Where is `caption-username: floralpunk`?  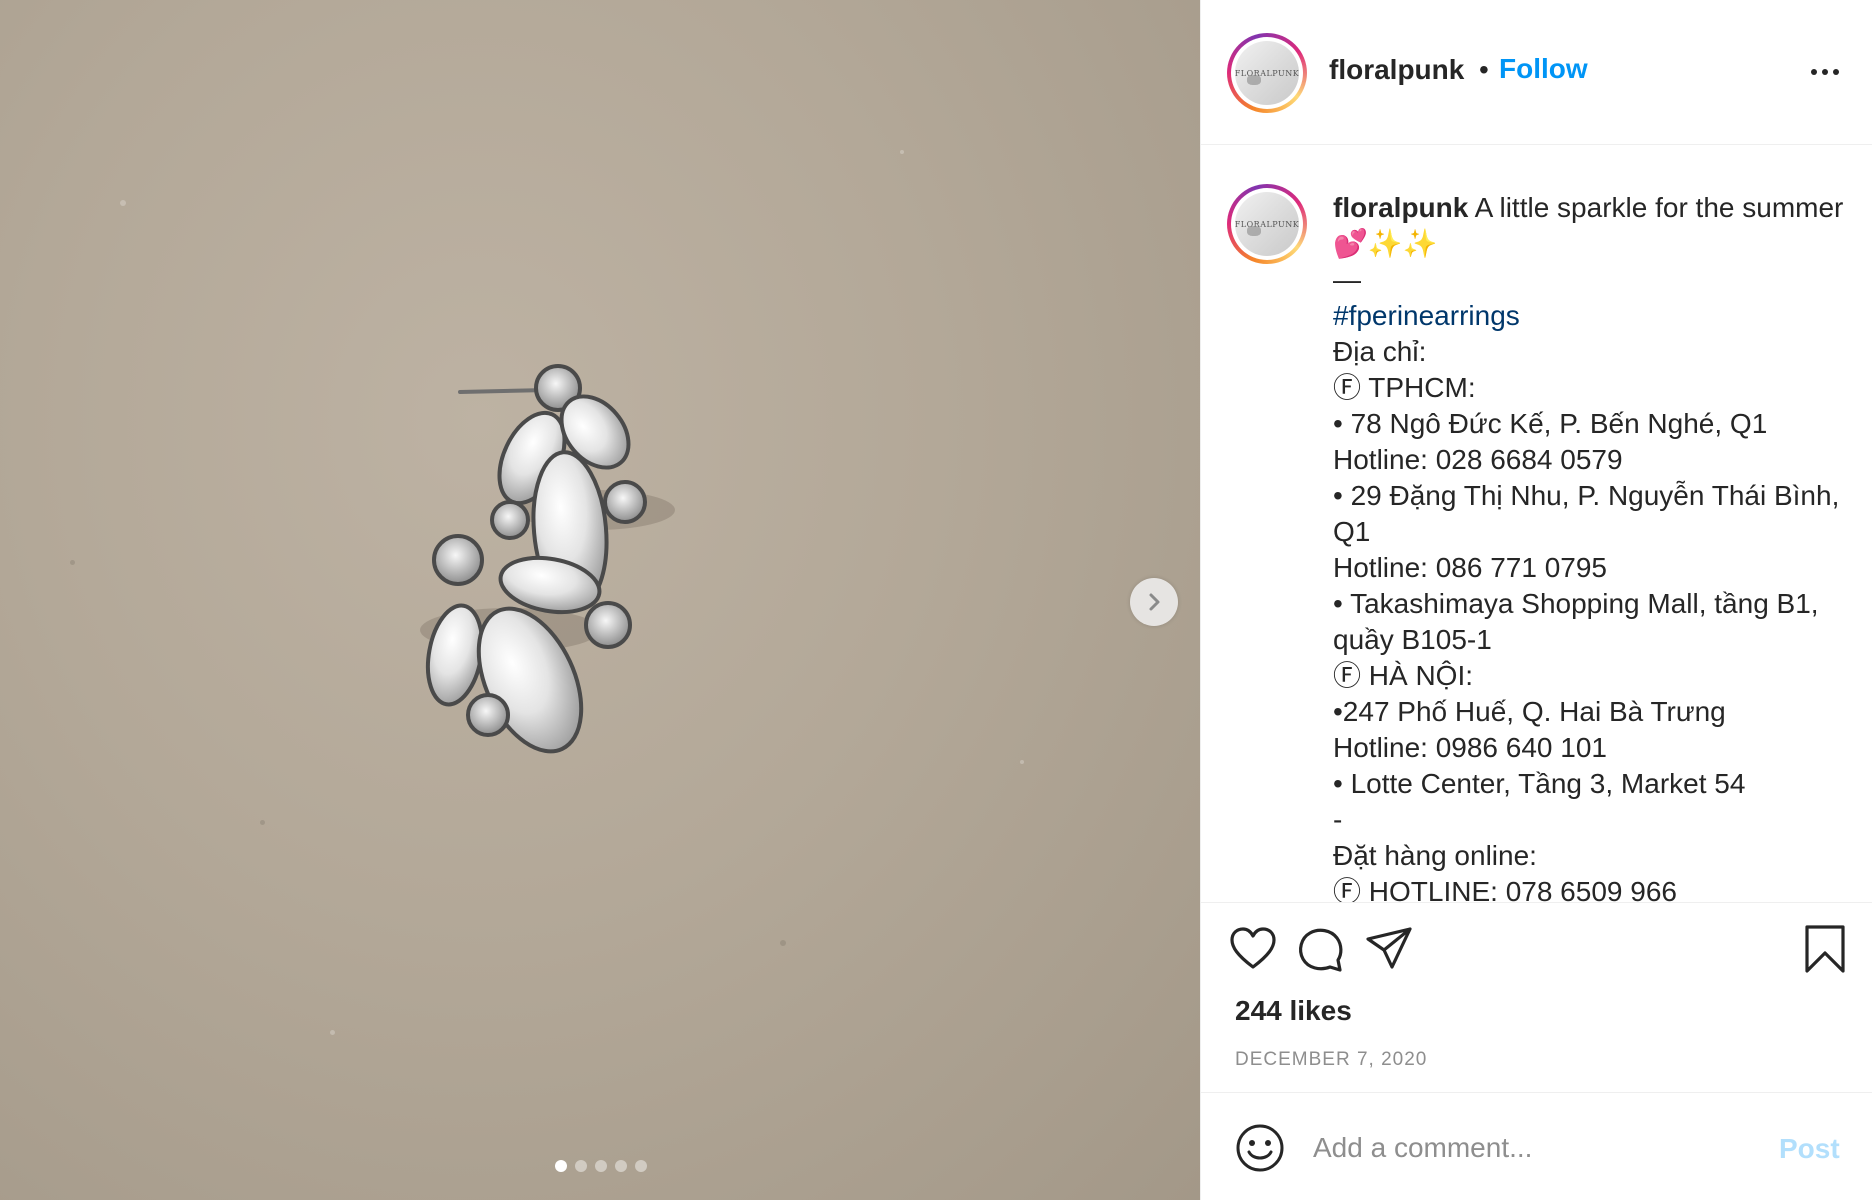
caption-username: floralpunk is located at coordinates (1400, 207).